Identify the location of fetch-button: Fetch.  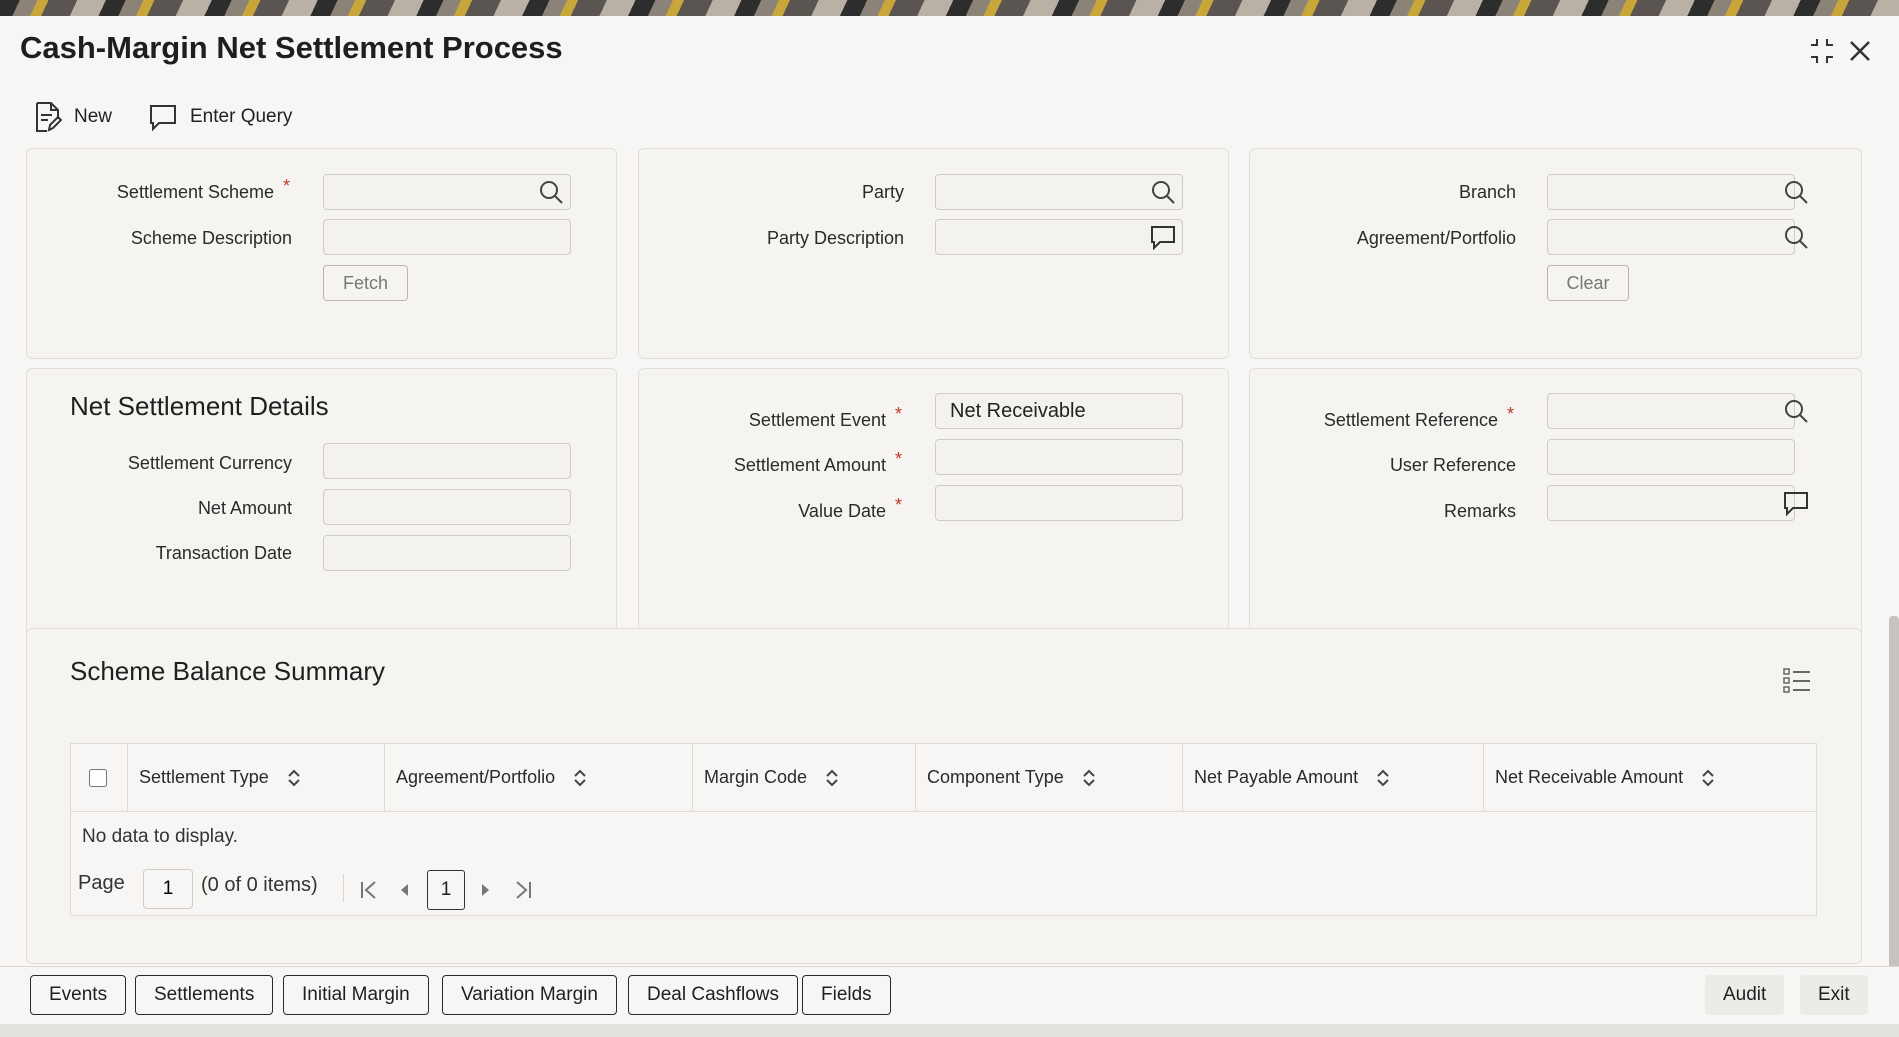
(365, 283).